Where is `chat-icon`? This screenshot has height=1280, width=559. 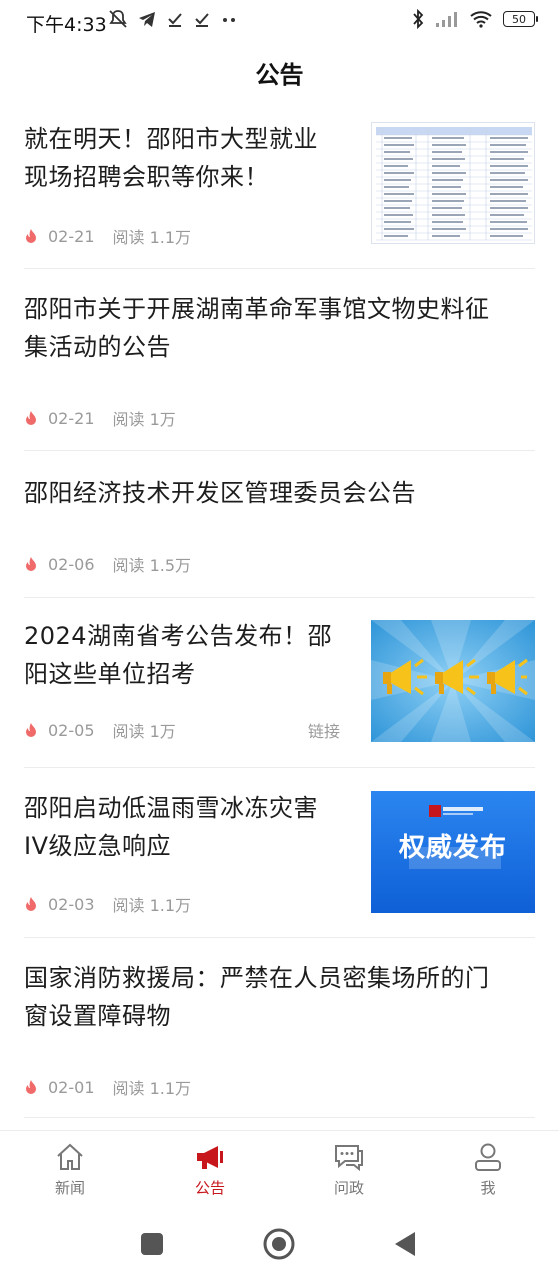
chat-icon is located at coordinates (349, 1158).